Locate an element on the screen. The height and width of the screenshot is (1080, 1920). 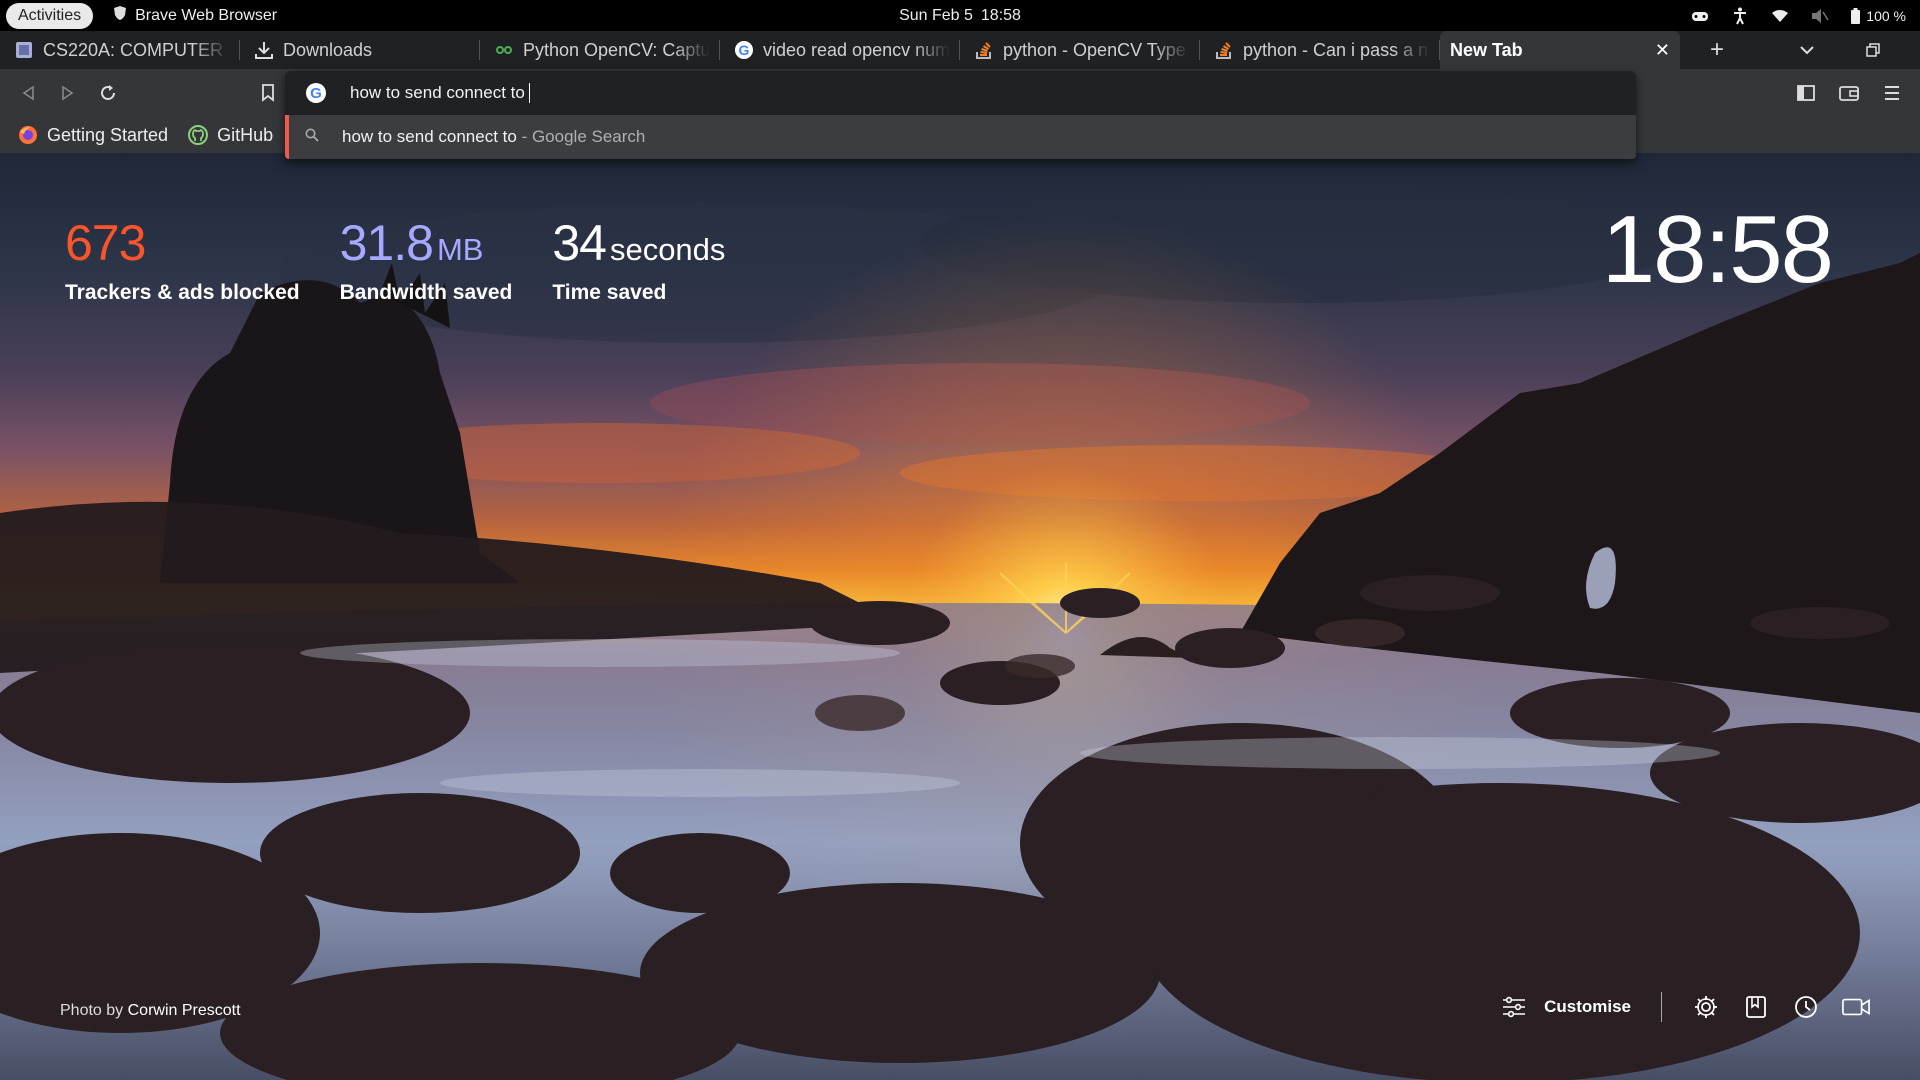
bookmark-icon is located at coordinates (268, 93).